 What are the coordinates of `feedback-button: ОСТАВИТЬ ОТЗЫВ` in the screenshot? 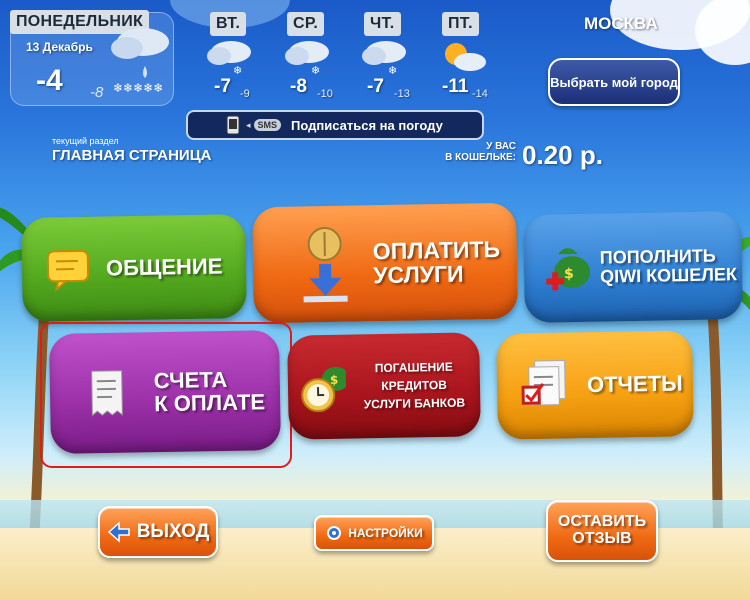 It's located at (602, 531).